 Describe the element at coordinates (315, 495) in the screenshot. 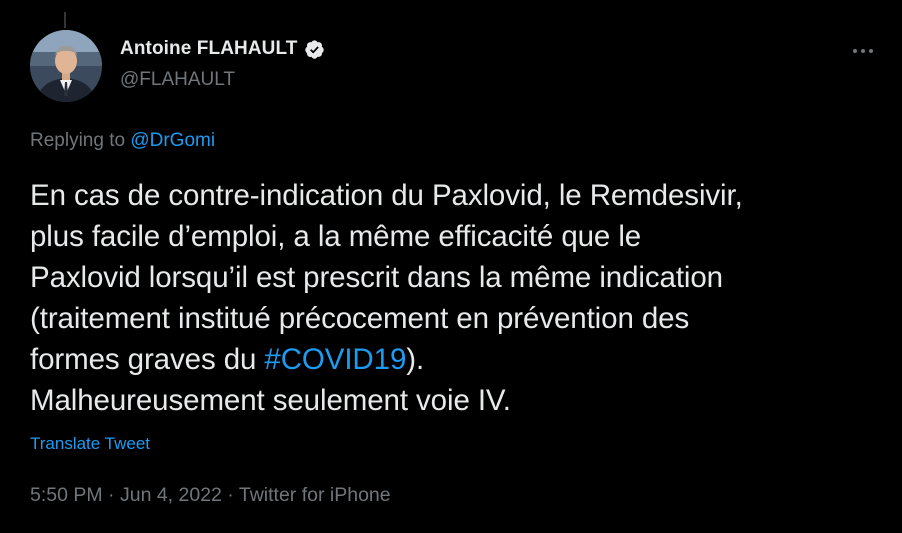

I see `tweet-source: Twitter for iPhone` at that location.